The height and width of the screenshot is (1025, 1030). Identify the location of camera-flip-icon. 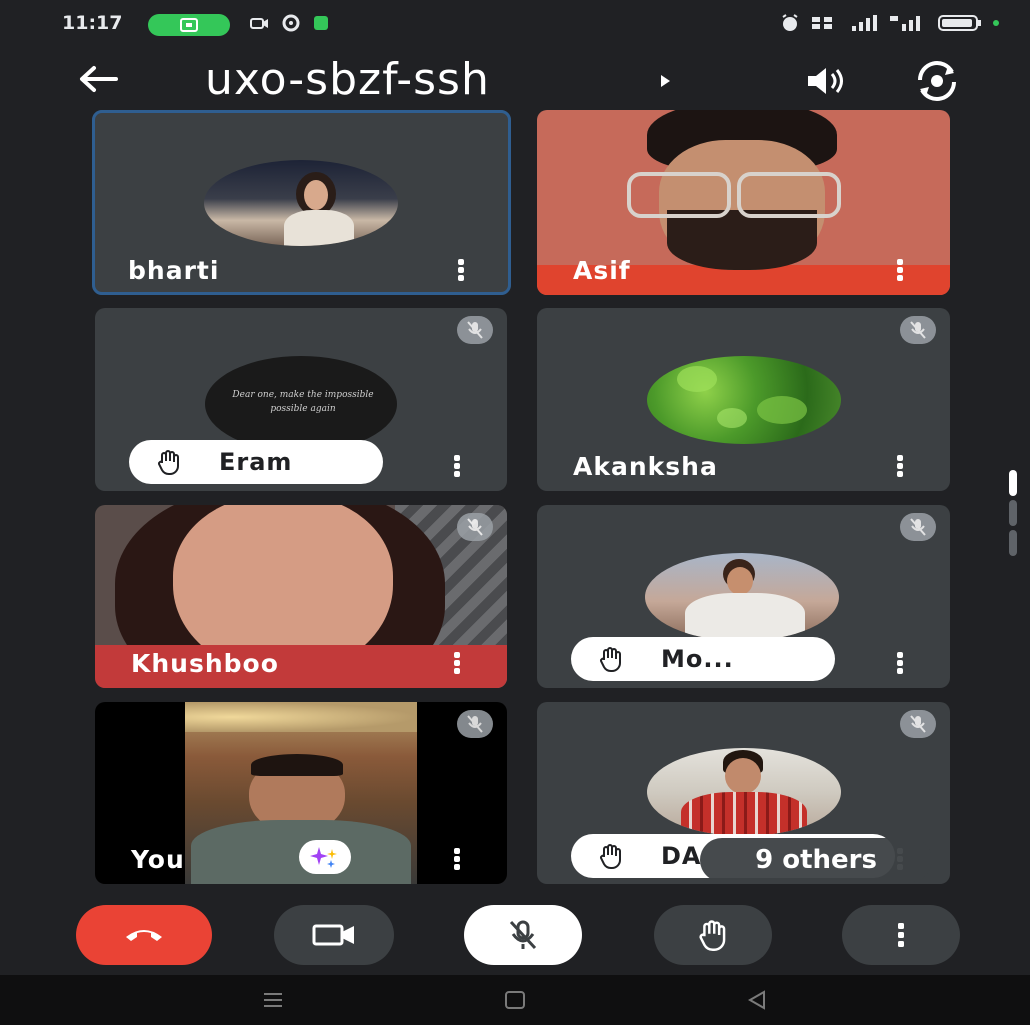
(937, 81).